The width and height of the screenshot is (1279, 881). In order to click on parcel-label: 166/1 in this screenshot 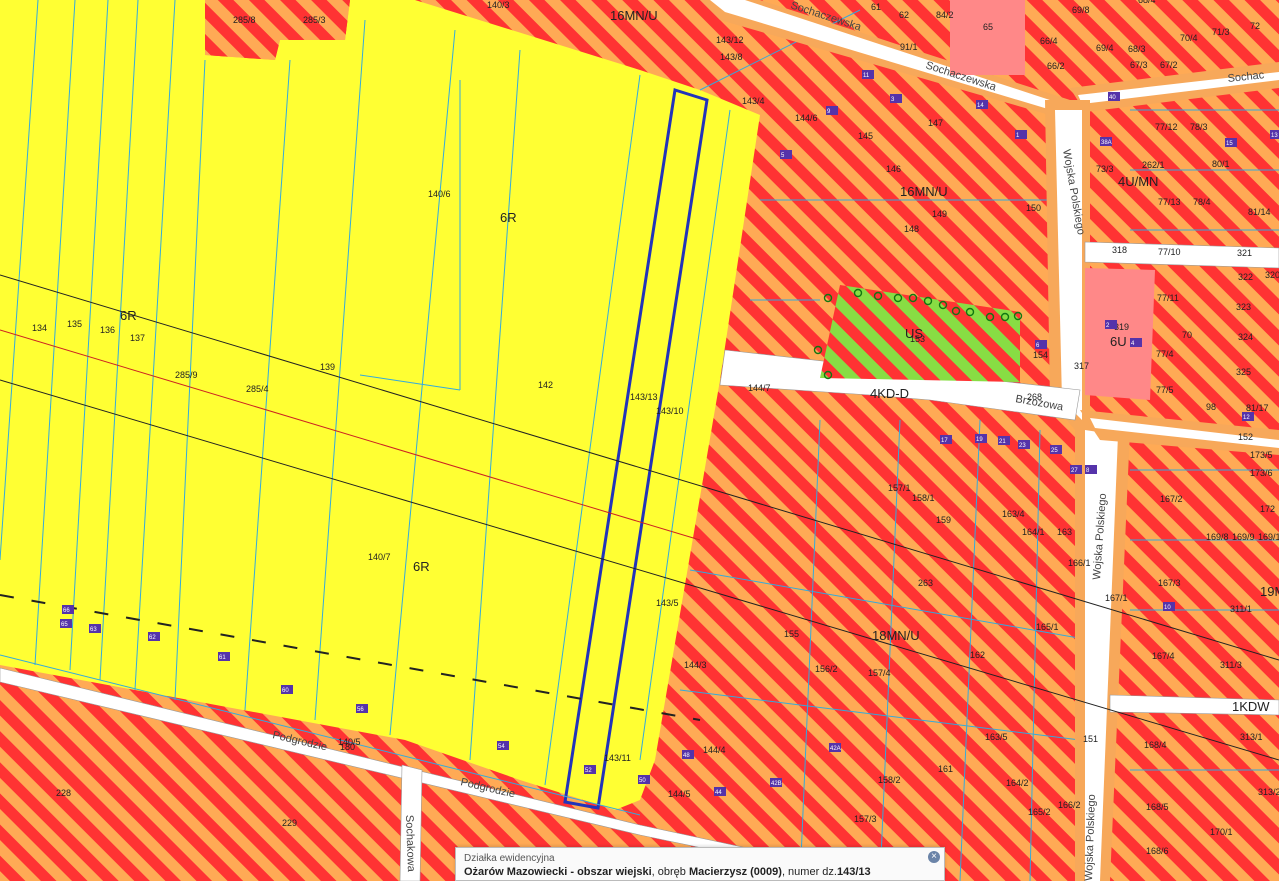, I will do `click(1079, 563)`.